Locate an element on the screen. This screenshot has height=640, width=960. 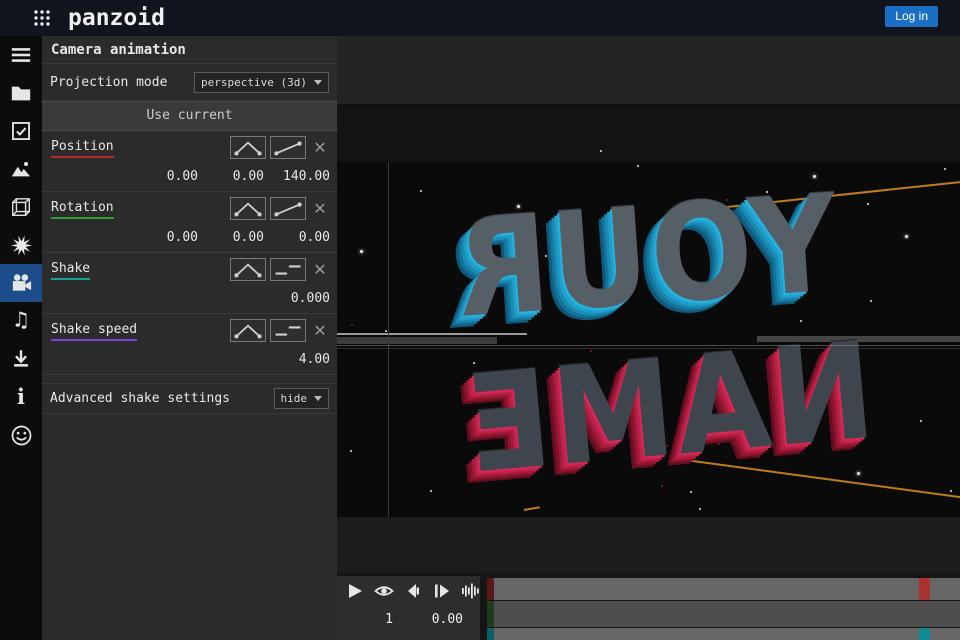
advanced-shake-row: Advanced shake settings hide is located at coordinates (189, 398).